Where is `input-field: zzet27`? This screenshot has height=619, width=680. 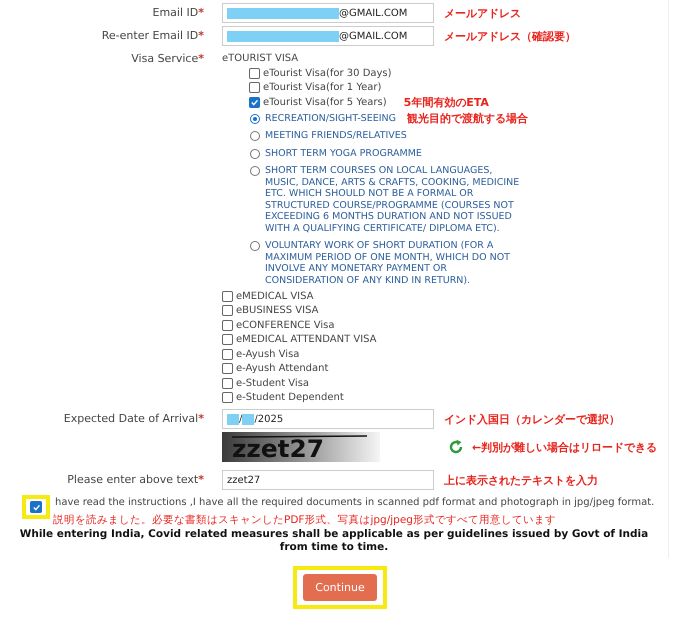 input-field: zzet27 is located at coordinates (328, 480).